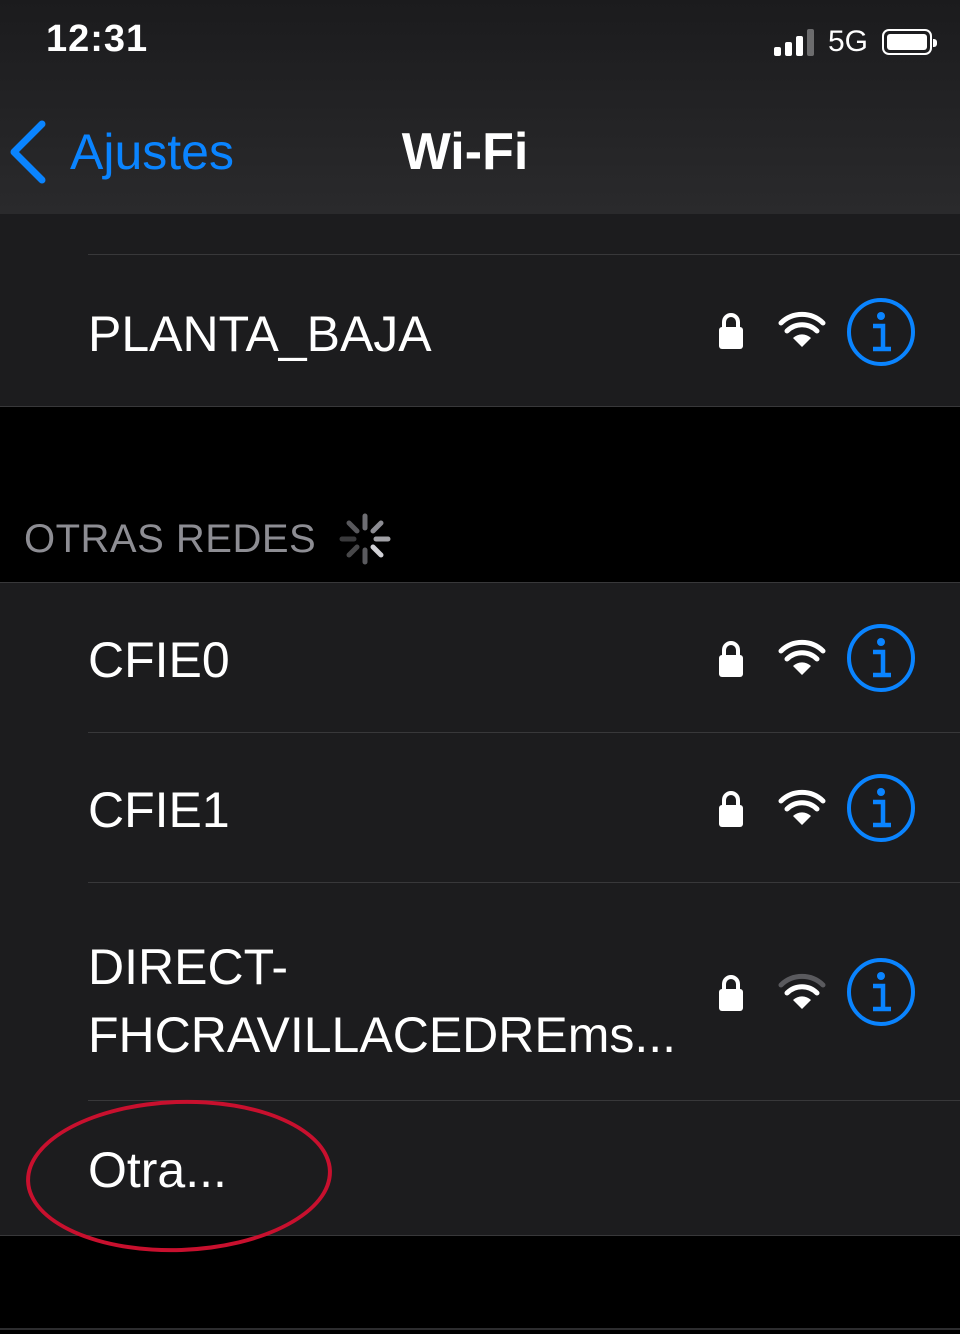  Describe the element at coordinates (159, 660) in the screenshot. I see `network-name: CFIE0` at that location.